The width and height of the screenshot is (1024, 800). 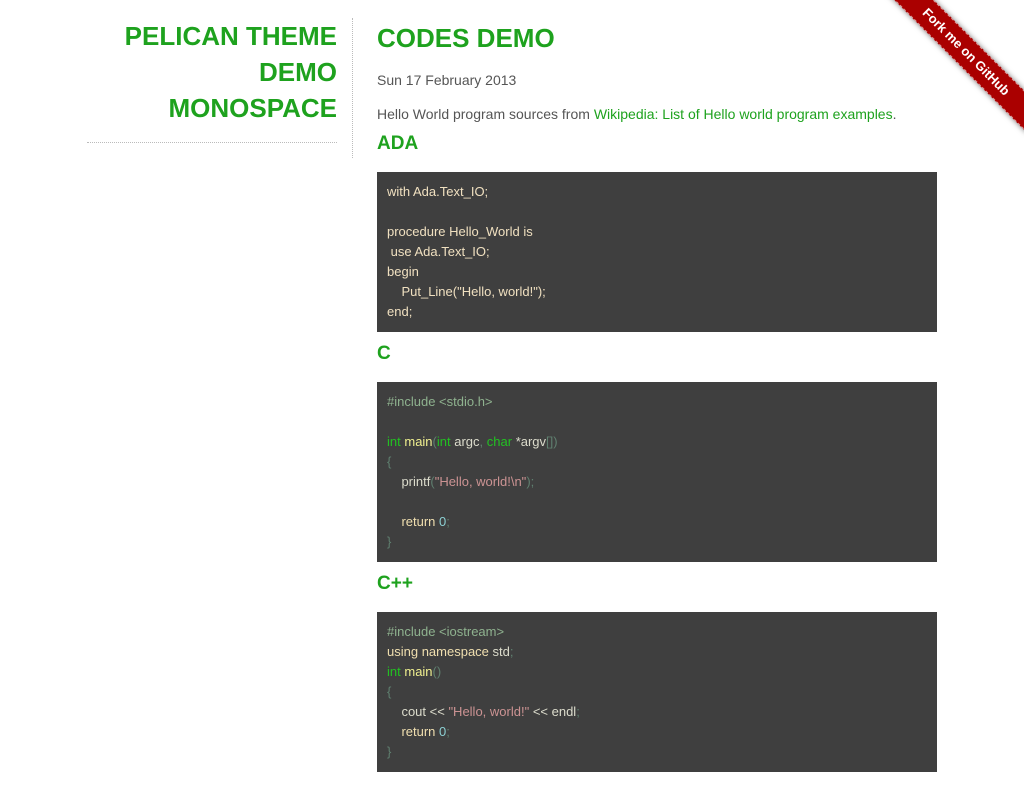 What do you see at coordinates (437, 671) in the screenshot?
I see `code-token: ()` at bounding box center [437, 671].